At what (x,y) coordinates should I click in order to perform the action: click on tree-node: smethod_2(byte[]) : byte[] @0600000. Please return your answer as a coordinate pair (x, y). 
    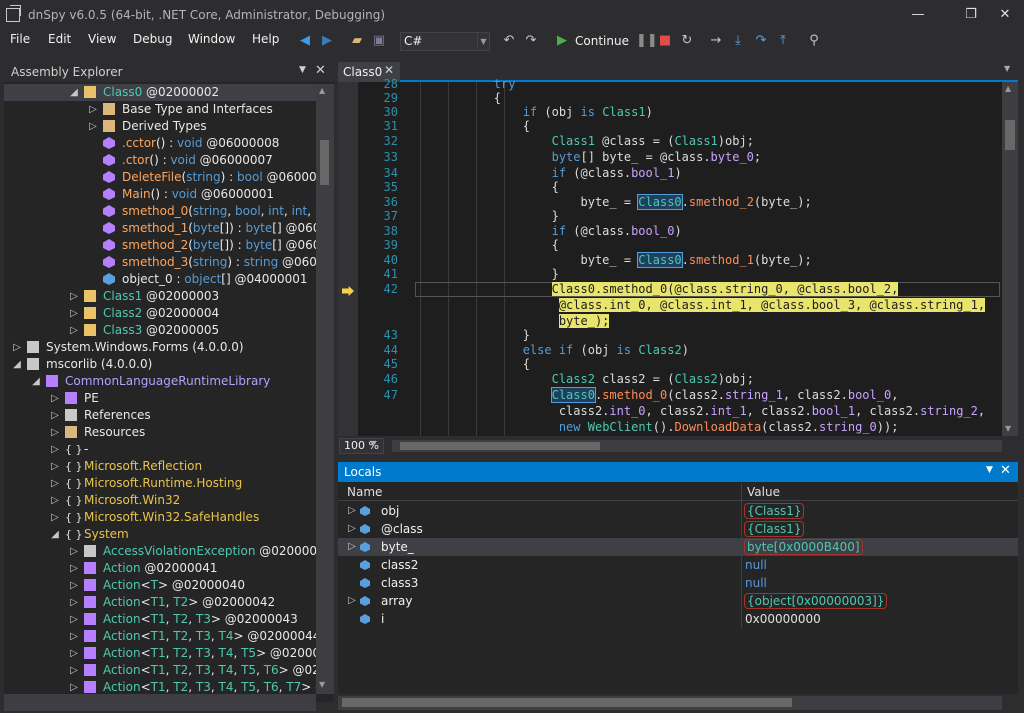
    Looking at the image, I should click on (160, 245).